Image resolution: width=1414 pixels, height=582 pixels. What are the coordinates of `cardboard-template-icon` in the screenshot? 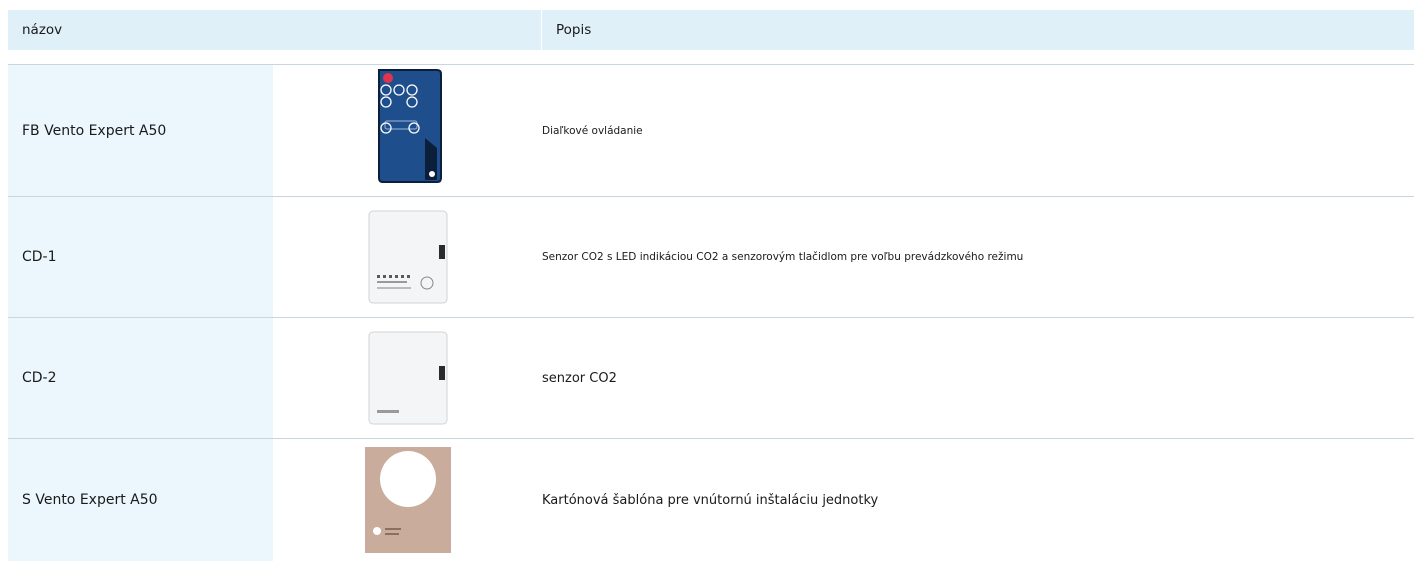 It's located at (407, 500).